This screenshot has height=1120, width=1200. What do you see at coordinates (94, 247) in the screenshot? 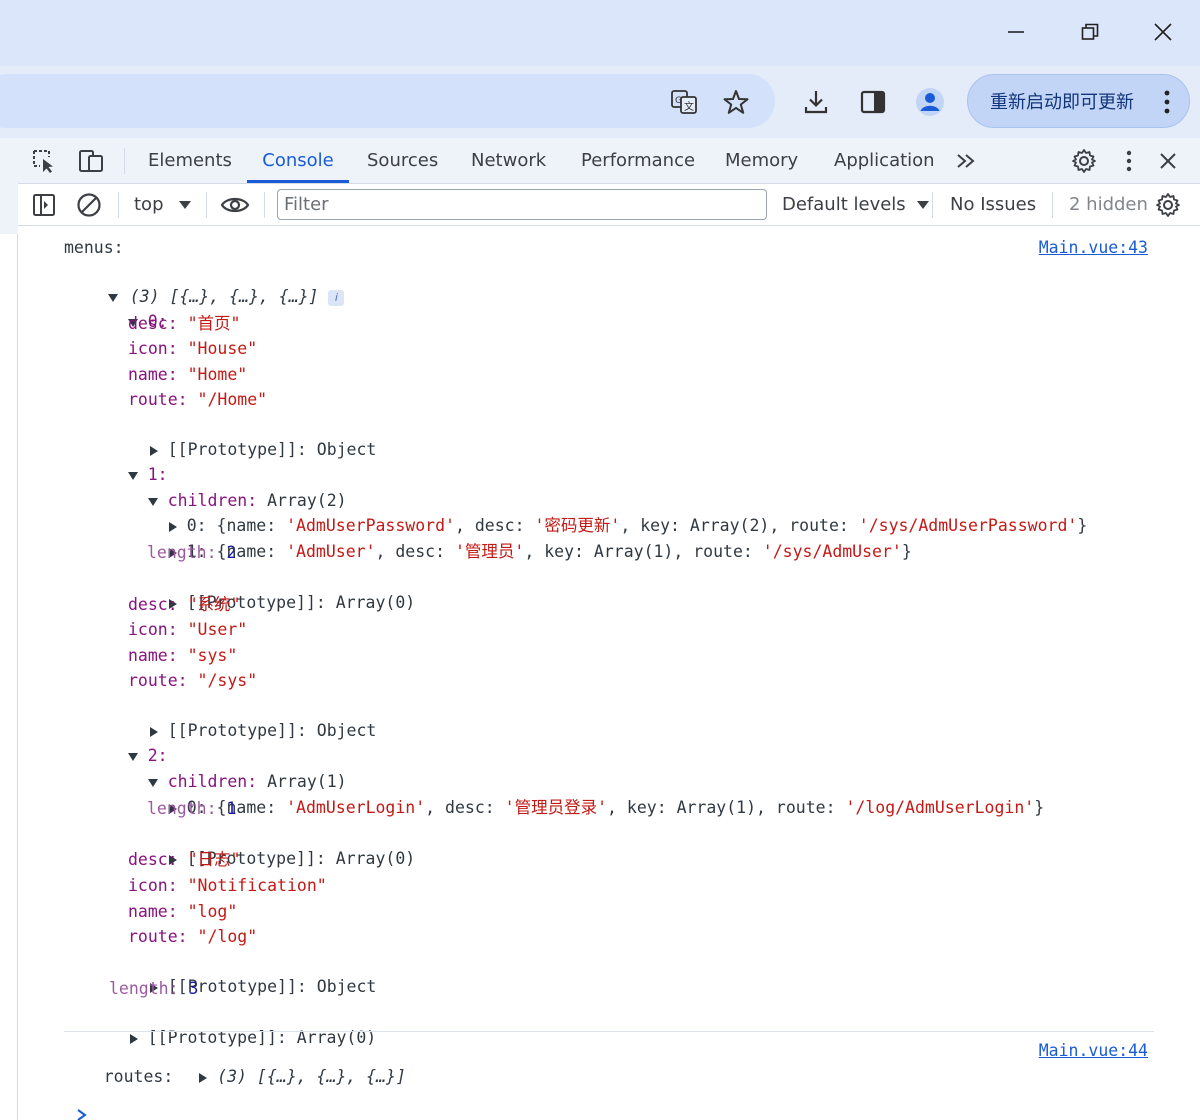
I see `log-label: menus:` at bounding box center [94, 247].